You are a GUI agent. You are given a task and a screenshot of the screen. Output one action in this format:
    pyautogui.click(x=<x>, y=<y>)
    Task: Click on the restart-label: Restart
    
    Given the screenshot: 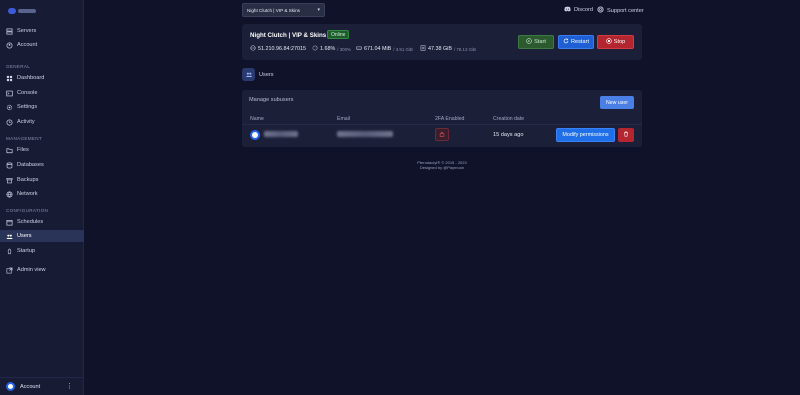 What is the action you would take?
    pyautogui.click(x=580, y=42)
    